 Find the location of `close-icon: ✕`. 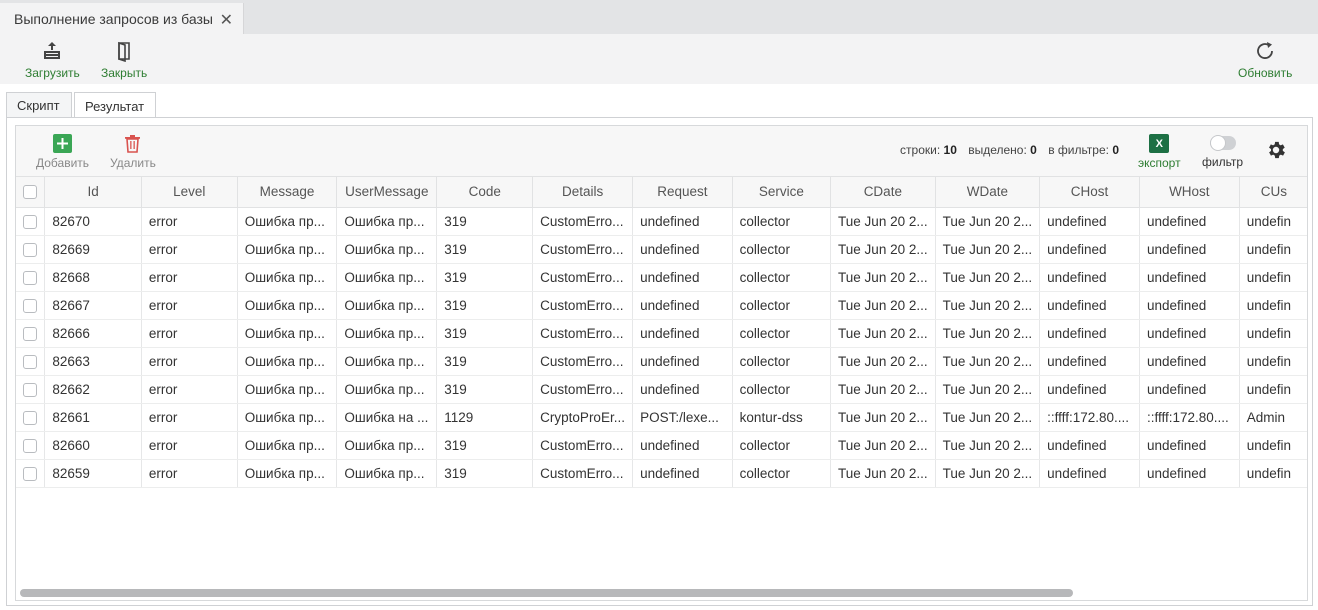

close-icon: ✕ is located at coordinates (226, 20).